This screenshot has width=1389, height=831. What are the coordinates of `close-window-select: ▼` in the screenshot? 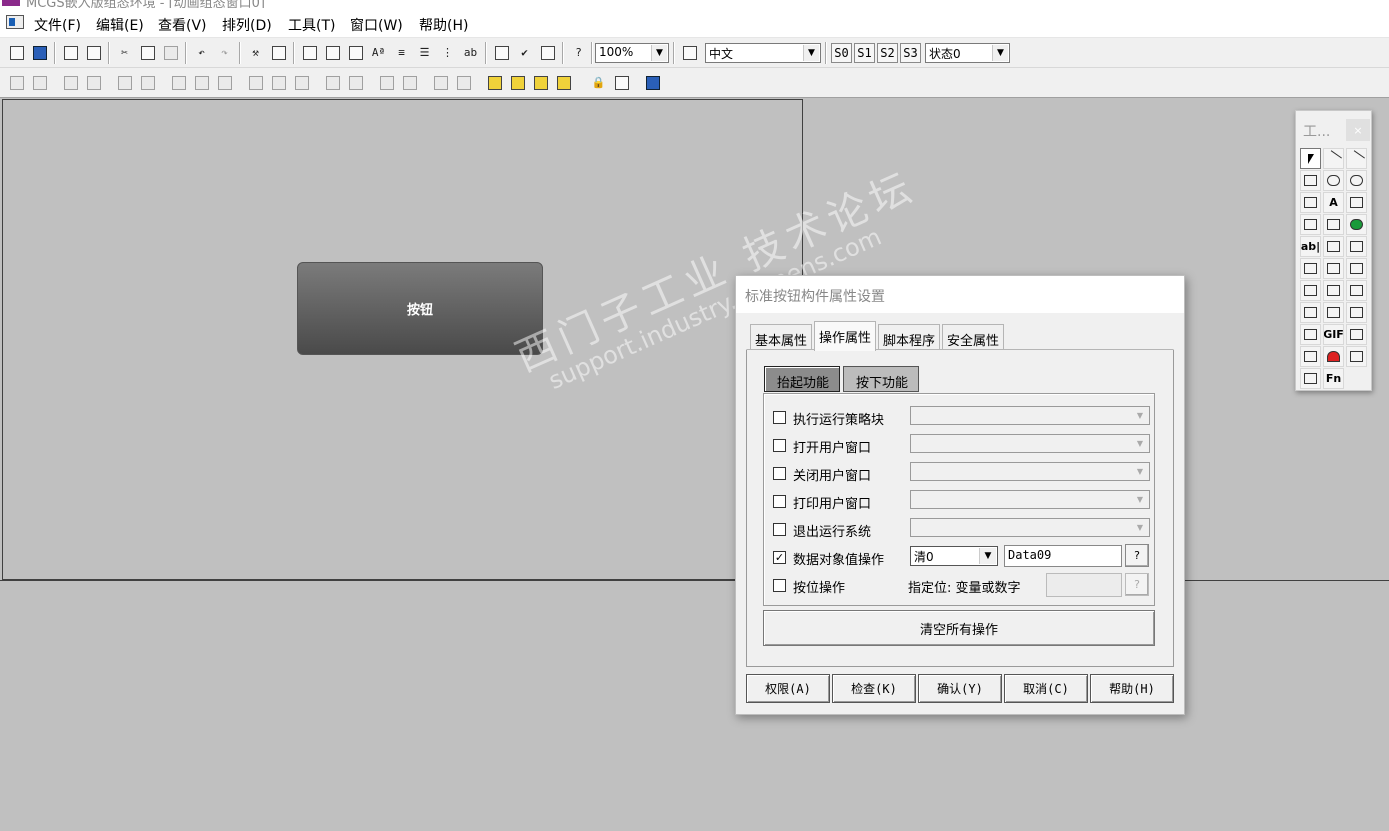 It's located at (1030, 471).